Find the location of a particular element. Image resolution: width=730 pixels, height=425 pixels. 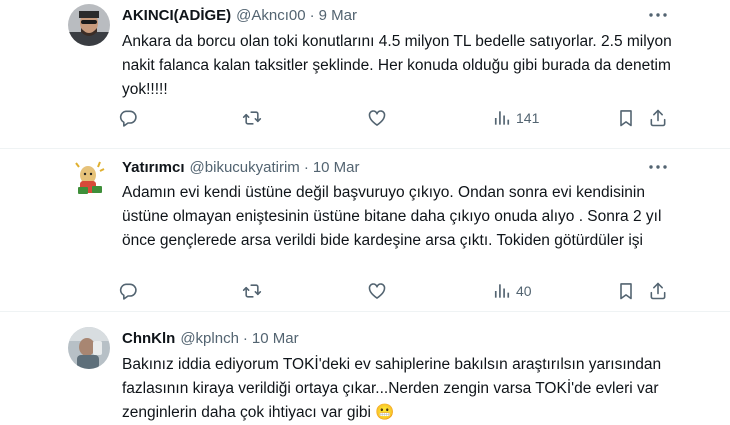

tweet-header: Yatırımcı @bikucukyatirim · 10 Mar is located at coordinates (241, 167).